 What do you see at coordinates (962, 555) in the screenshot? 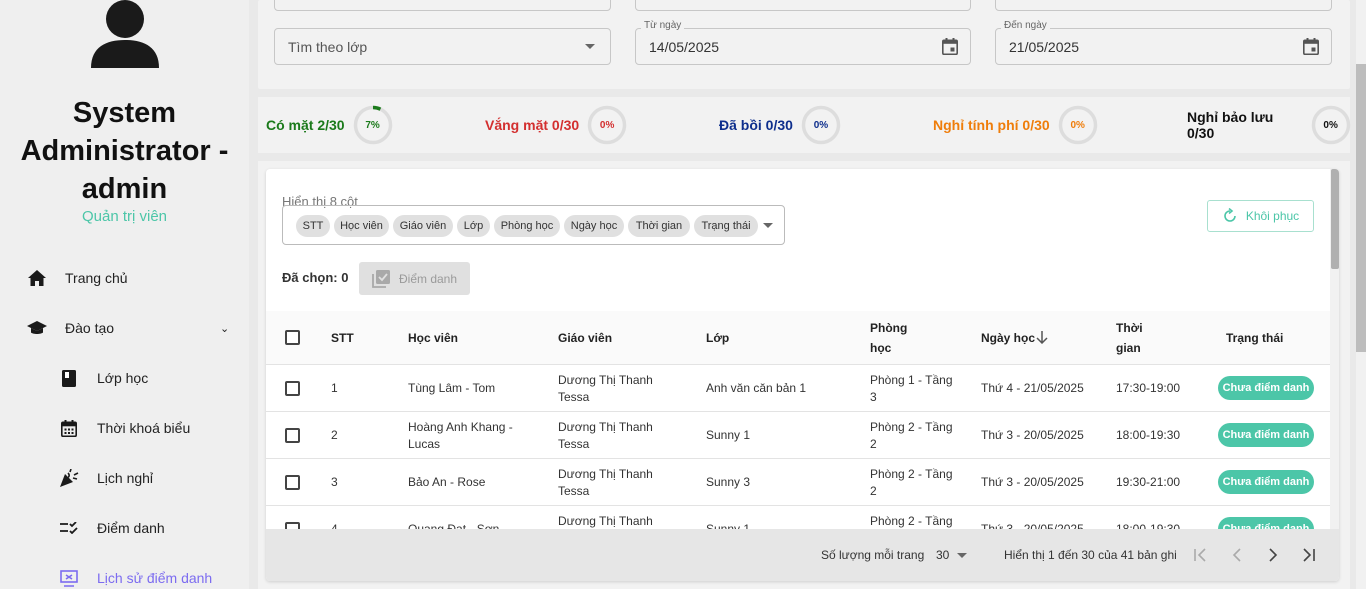
I see `dropdown-caret-icon` at bounding box center [962, 555].